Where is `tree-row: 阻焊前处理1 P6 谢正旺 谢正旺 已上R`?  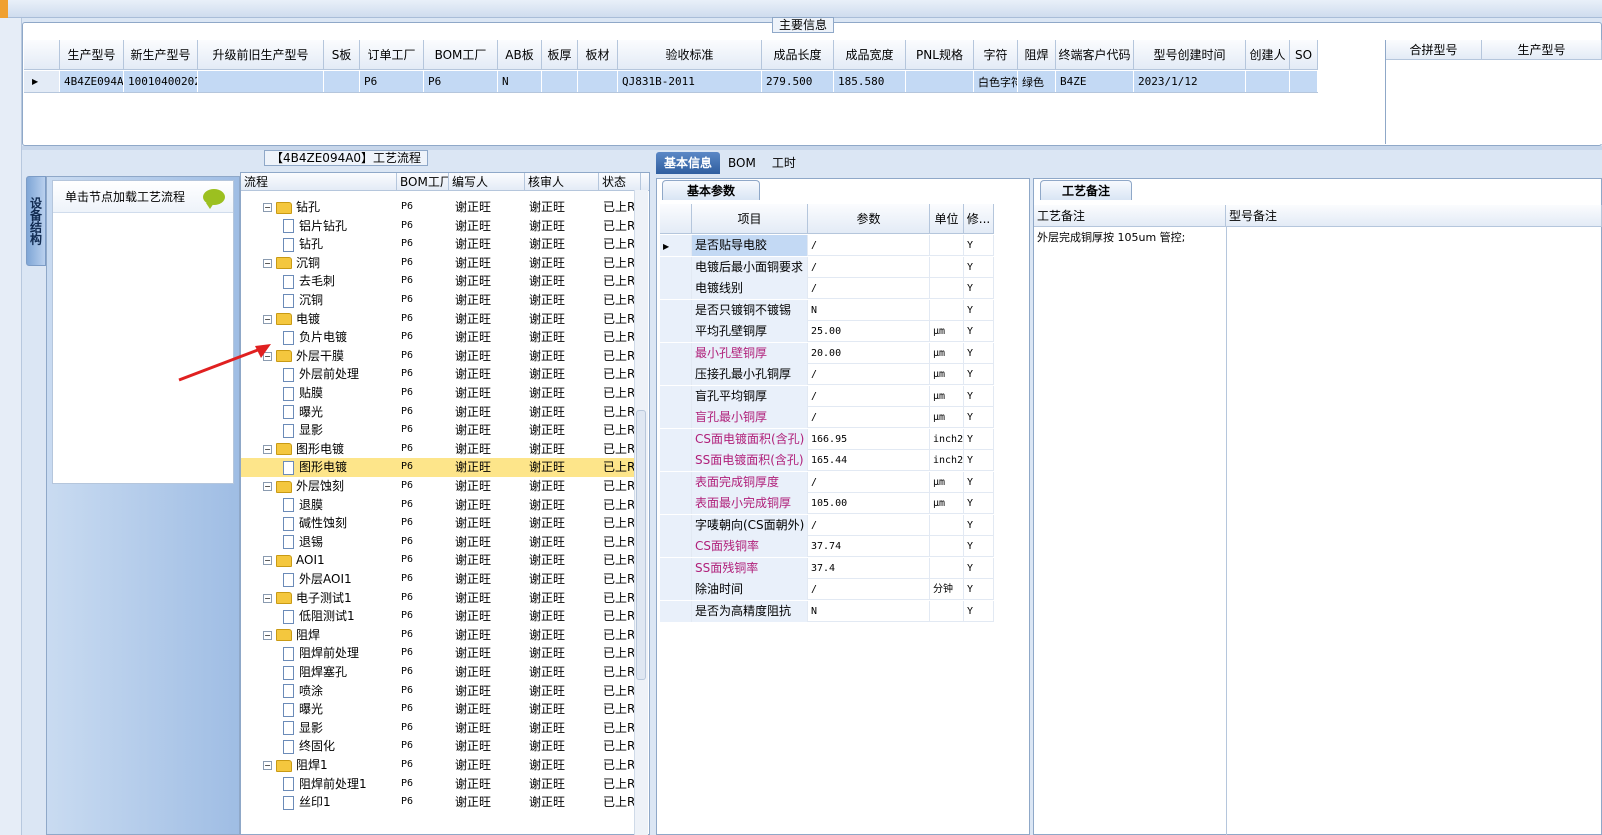
tree-row: 阻焊前处理1 P6 谢正旺 谢正旺 已上R is located at coordinates (441, 784).